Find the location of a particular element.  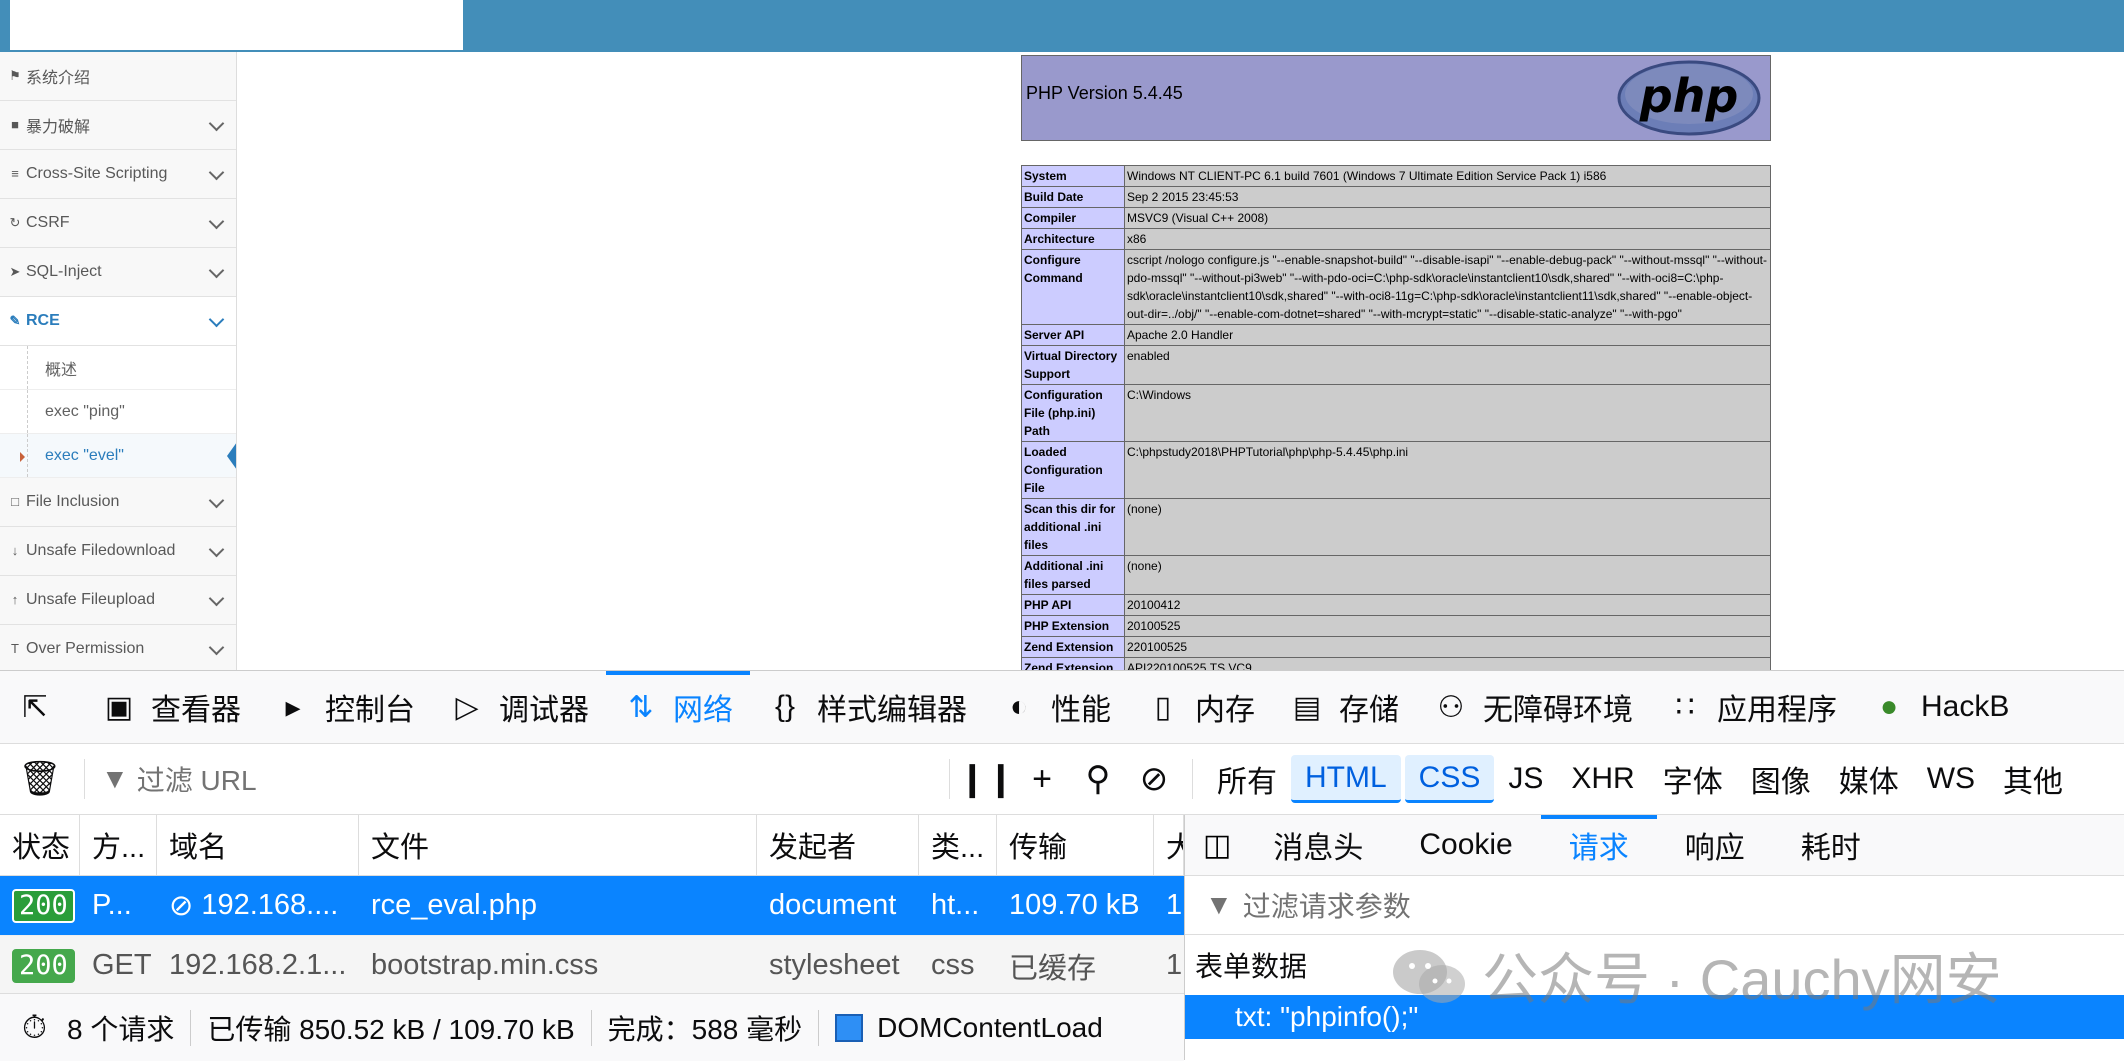

type-css: CSS is located at coordinates (1449, 779).